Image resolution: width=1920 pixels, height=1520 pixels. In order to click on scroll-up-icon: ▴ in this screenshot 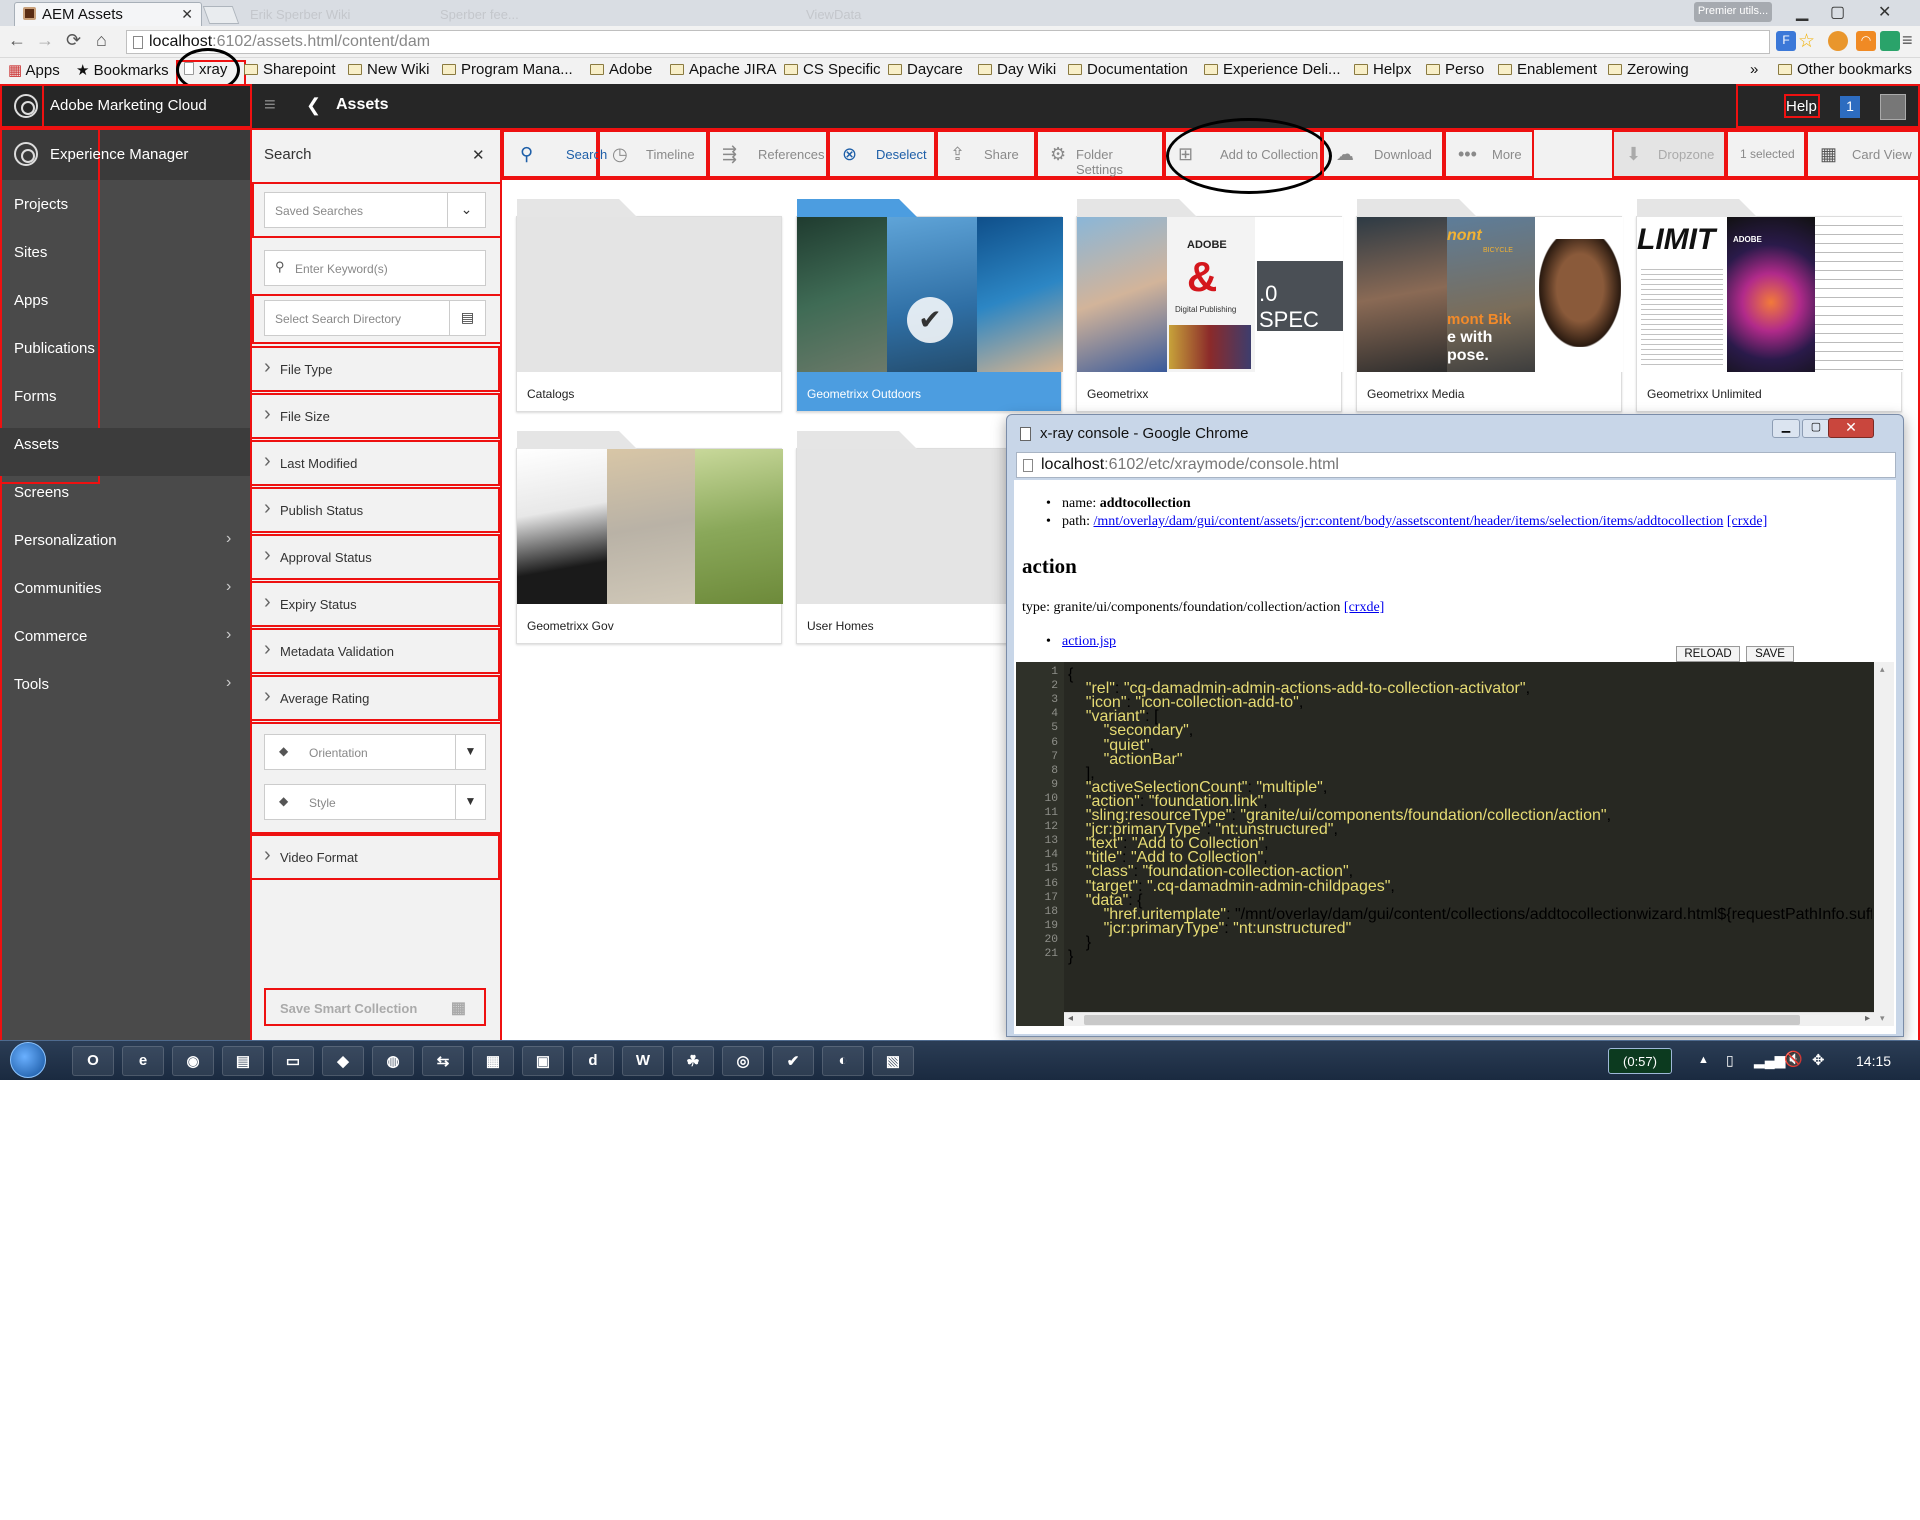, I will do `click(1882, 669)`.